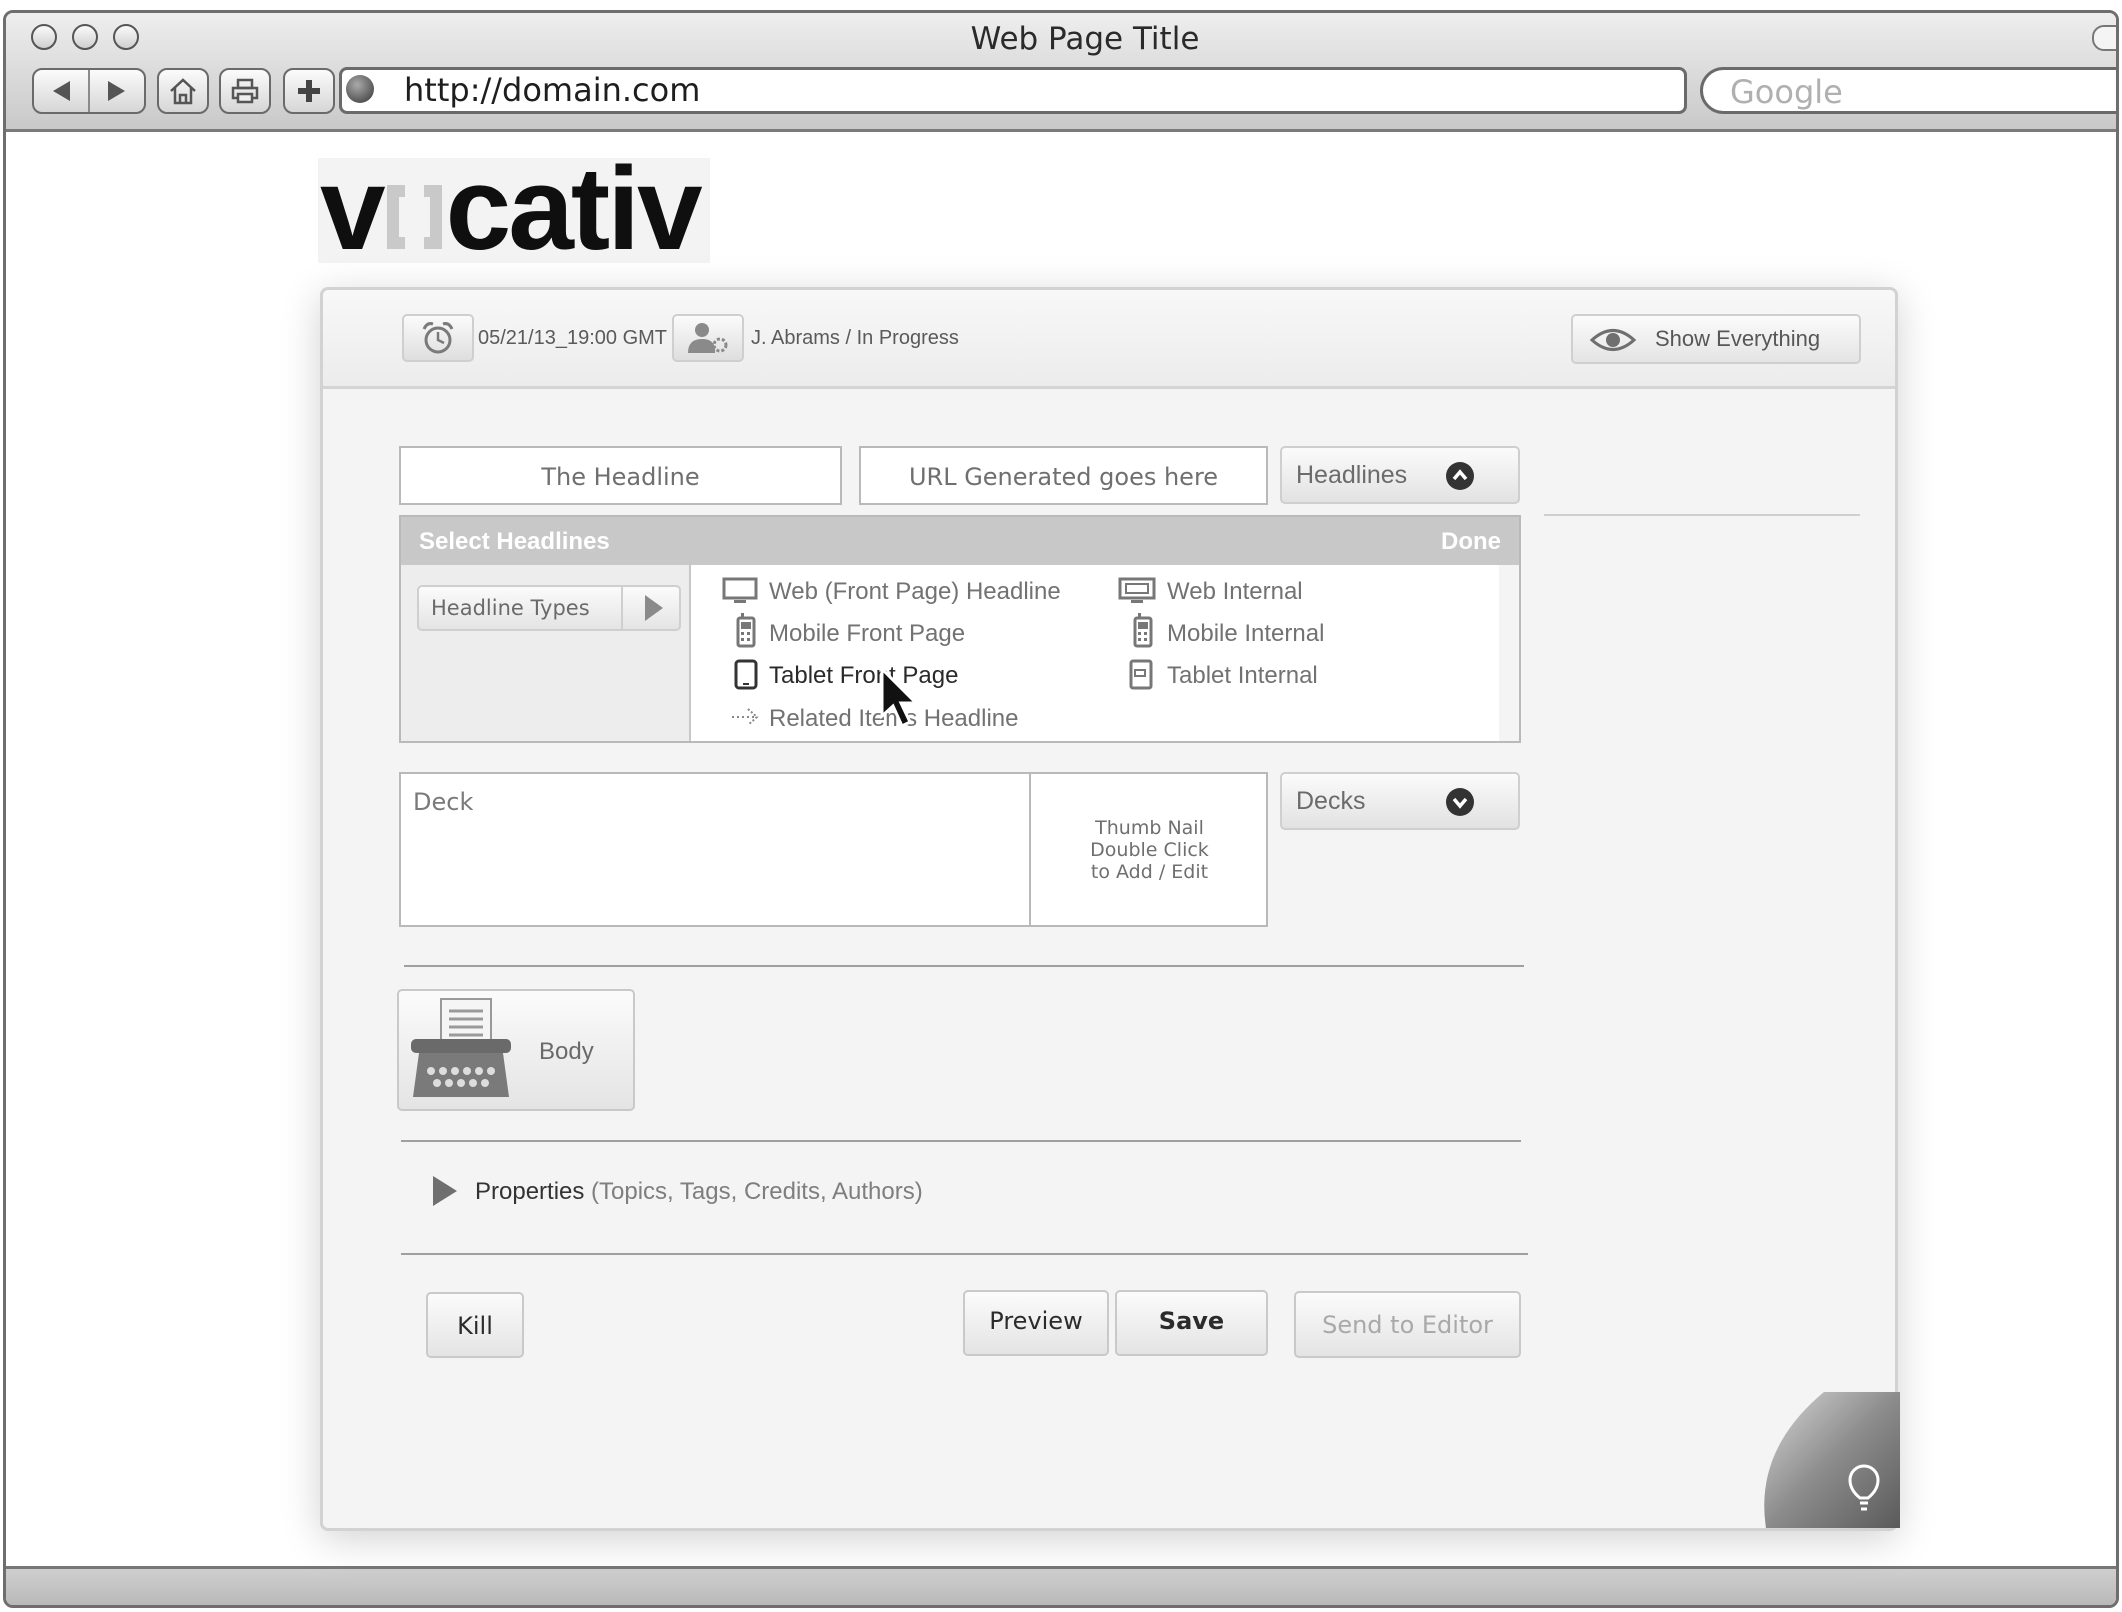 The width and height of the screenshot is (2122, 1612). I want to click on url-input: URL Generated goes here, so click(1063, 475).